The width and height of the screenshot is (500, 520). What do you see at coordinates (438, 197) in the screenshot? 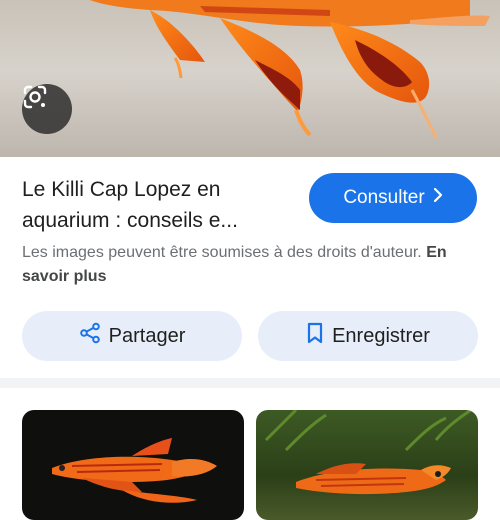
I see `chevron-right-icon` at bounding box center [438, 197].